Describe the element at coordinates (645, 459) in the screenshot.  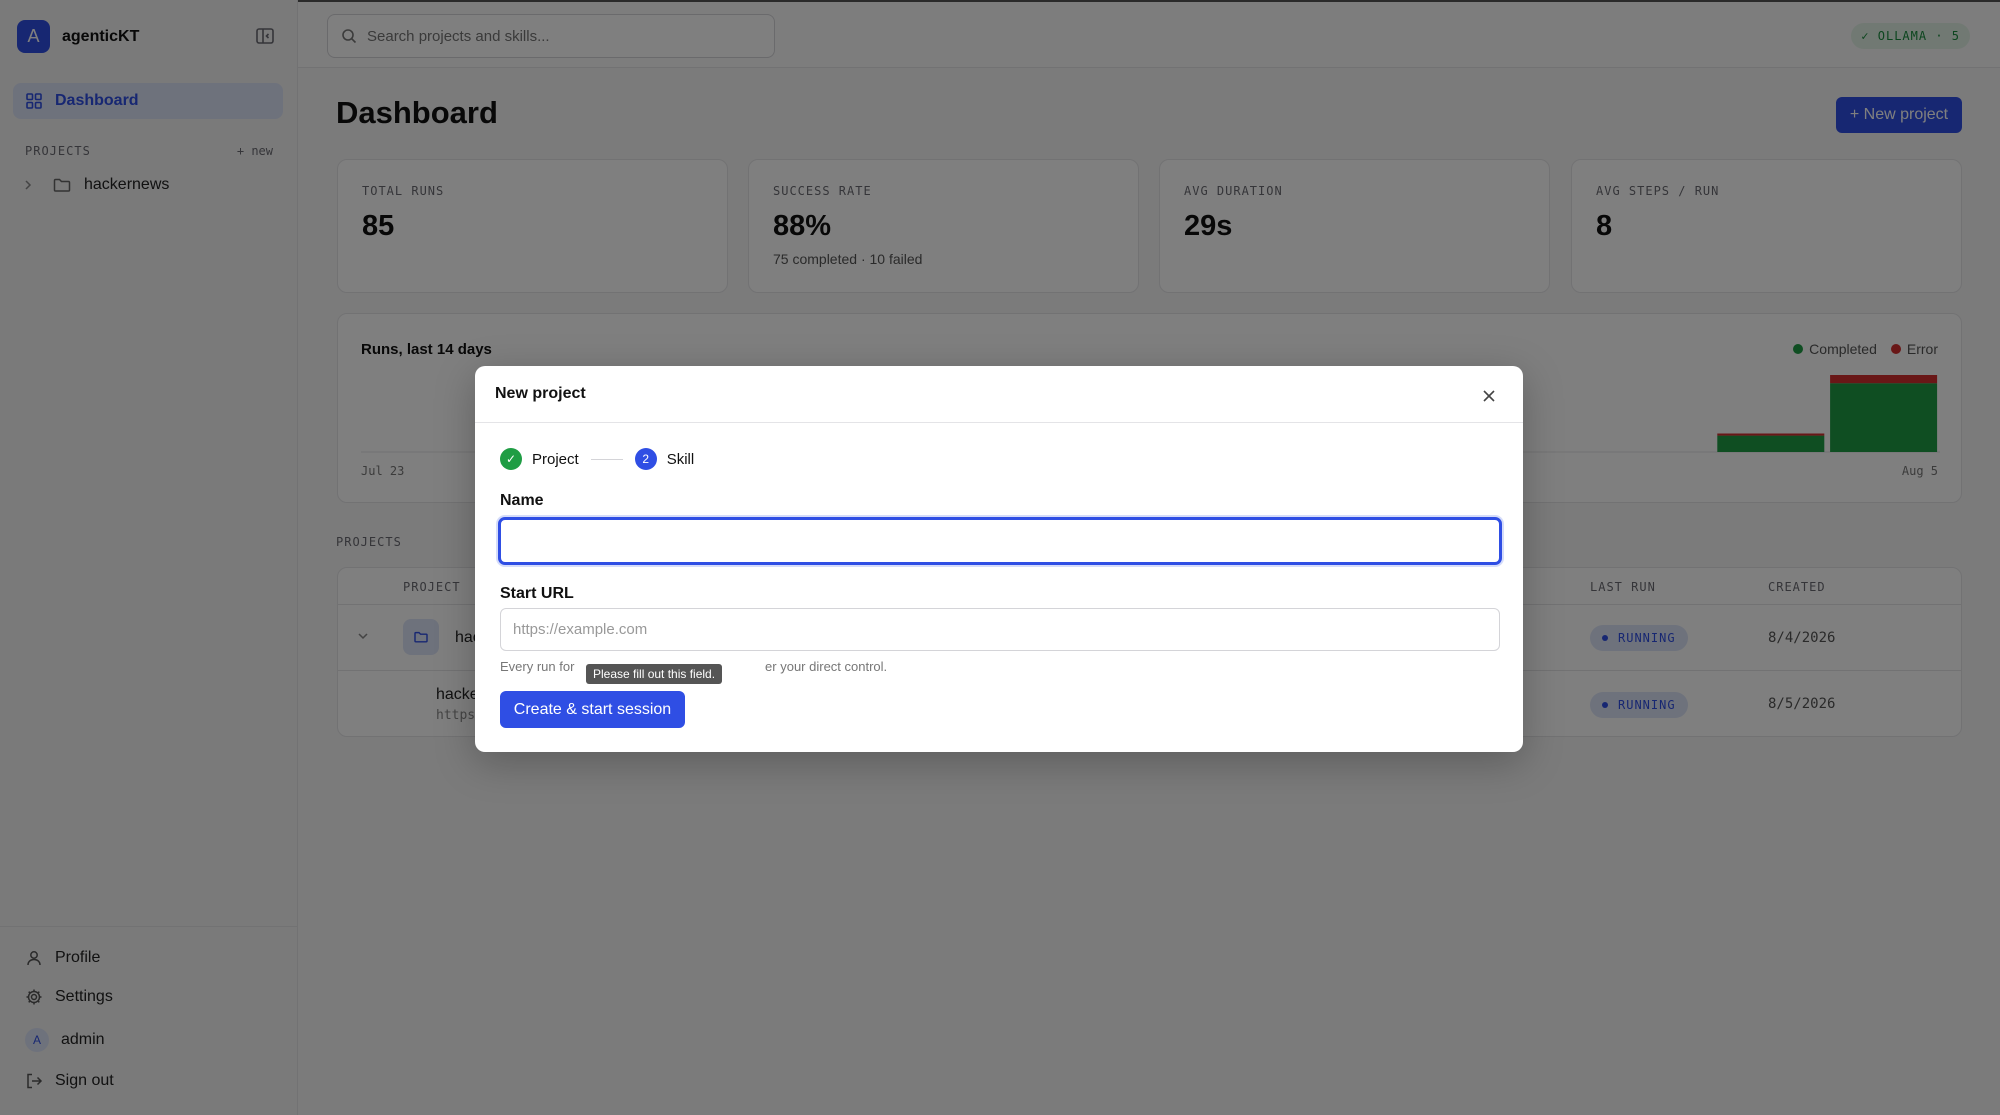
I see `step-number-badge: 2` at that location.